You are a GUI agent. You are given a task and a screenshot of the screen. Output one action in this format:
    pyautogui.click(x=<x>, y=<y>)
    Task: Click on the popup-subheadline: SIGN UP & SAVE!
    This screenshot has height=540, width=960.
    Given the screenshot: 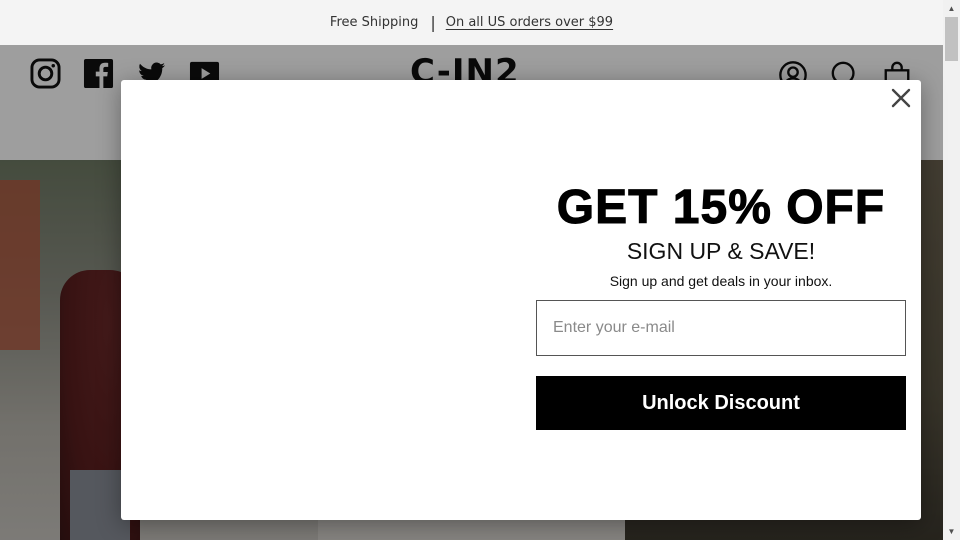 What is the action you would take?
    pyautogui.click(x=721, y=251)
    